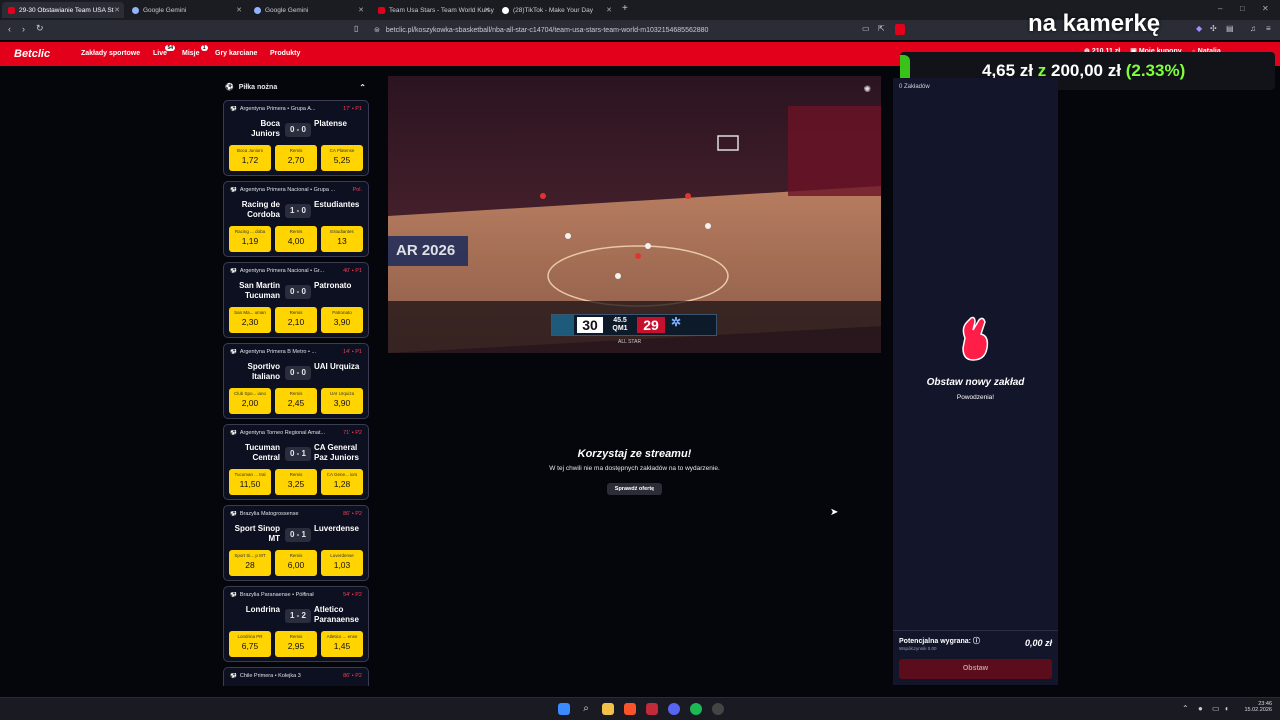  What do you see at coordinates (342, 482) in the screenshot?
I see `odds-button: CA Gene... iors 1,28` at bounding box center [342, 482].